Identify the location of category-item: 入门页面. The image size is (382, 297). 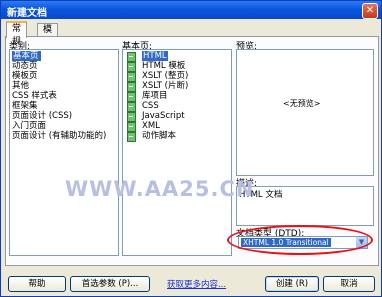
(64, 126).